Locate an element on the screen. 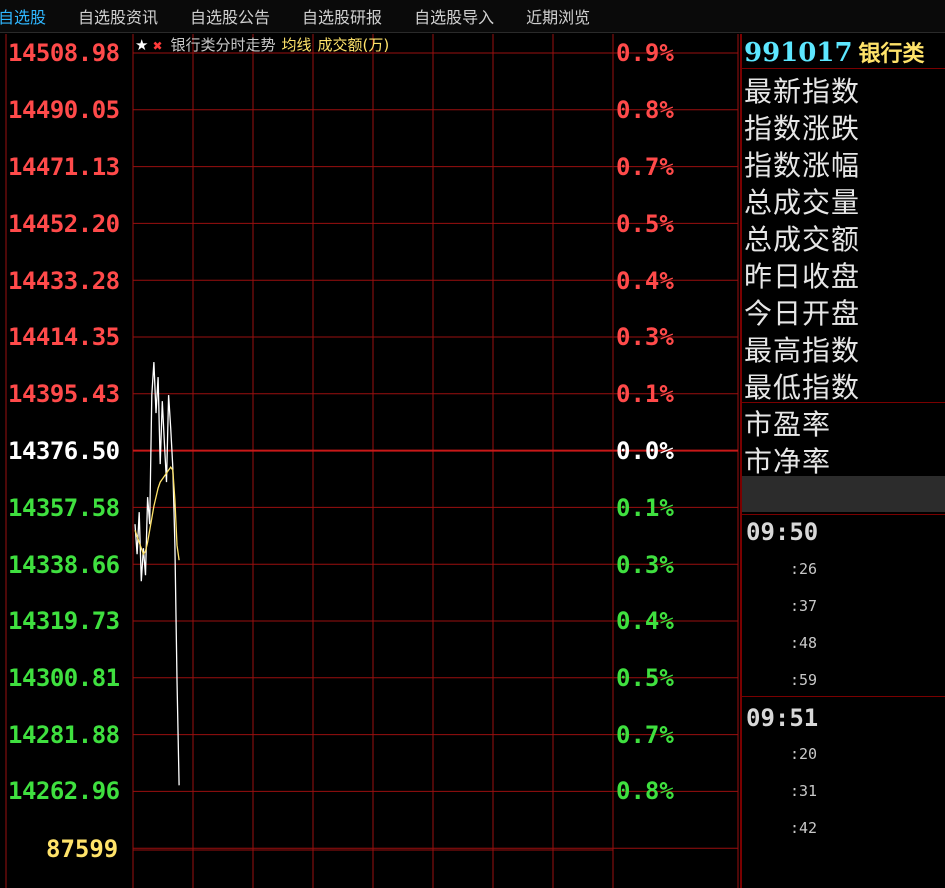 The image size is (945, 888). index-name: 银行类 is located at coordinates (891, 54).